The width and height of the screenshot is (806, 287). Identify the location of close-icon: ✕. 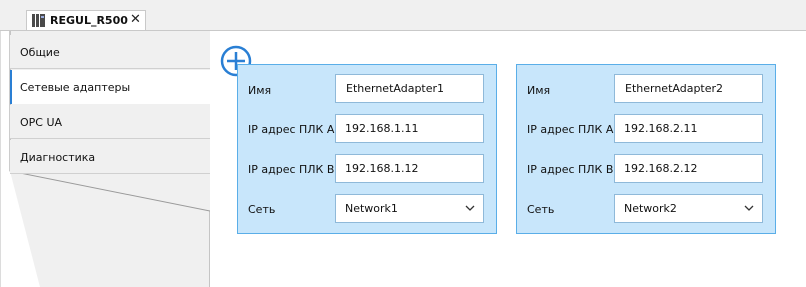
(135, 20).